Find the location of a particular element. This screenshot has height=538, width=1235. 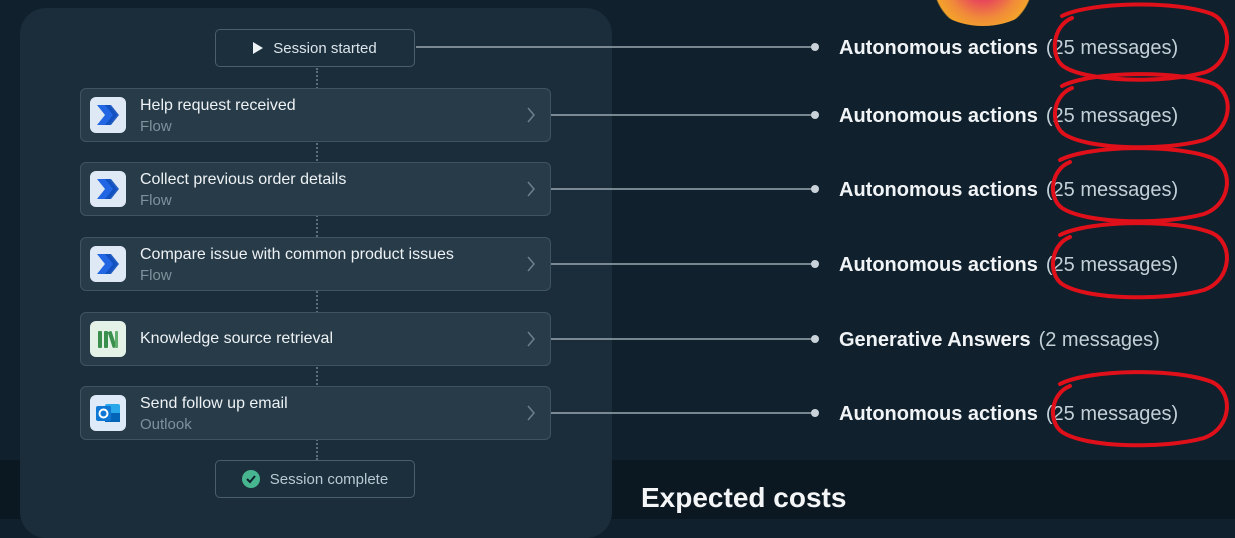

annotation-layer is located at coordinates (1140, 225).